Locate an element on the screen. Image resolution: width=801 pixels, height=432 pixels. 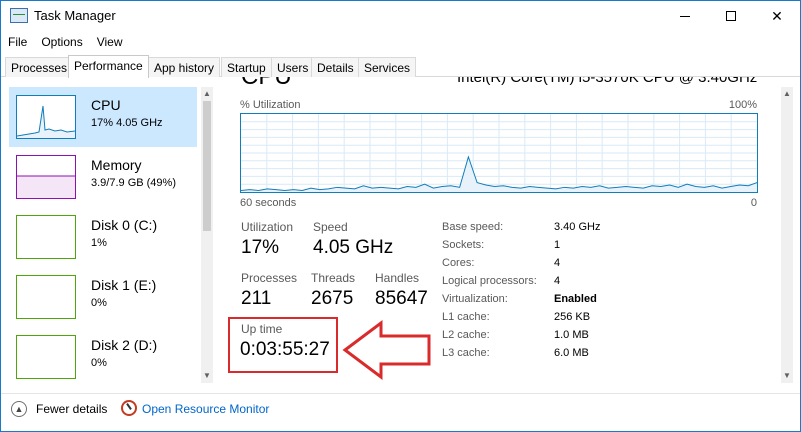
handles-label: Handles is located at coordinates (397, 278).